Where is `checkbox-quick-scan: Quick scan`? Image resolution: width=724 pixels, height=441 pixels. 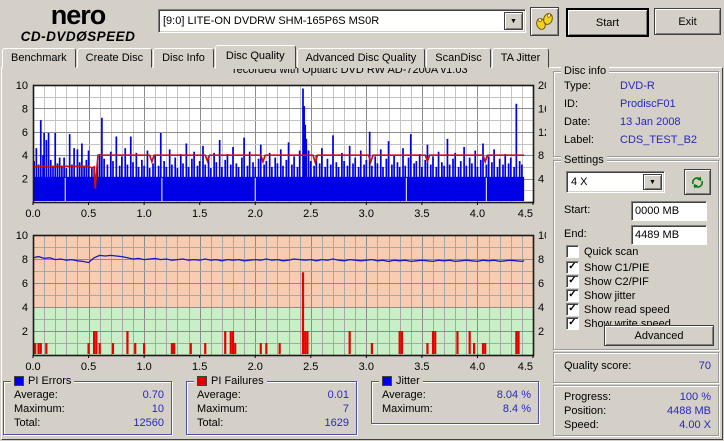 checkbox-quick-scan: Quick scan is located at coordinates (602, 251).